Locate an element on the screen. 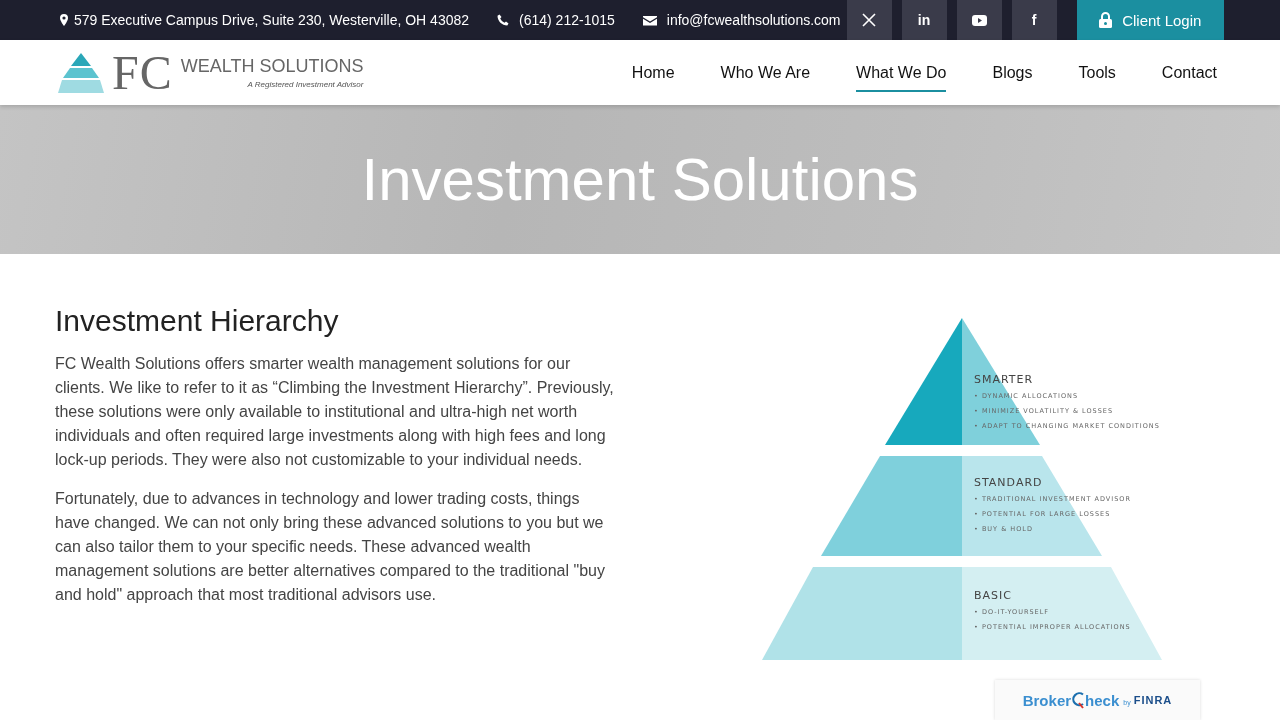 This screenshot has width=1280, height=720. x-icon is located at coordinates (869, 20).